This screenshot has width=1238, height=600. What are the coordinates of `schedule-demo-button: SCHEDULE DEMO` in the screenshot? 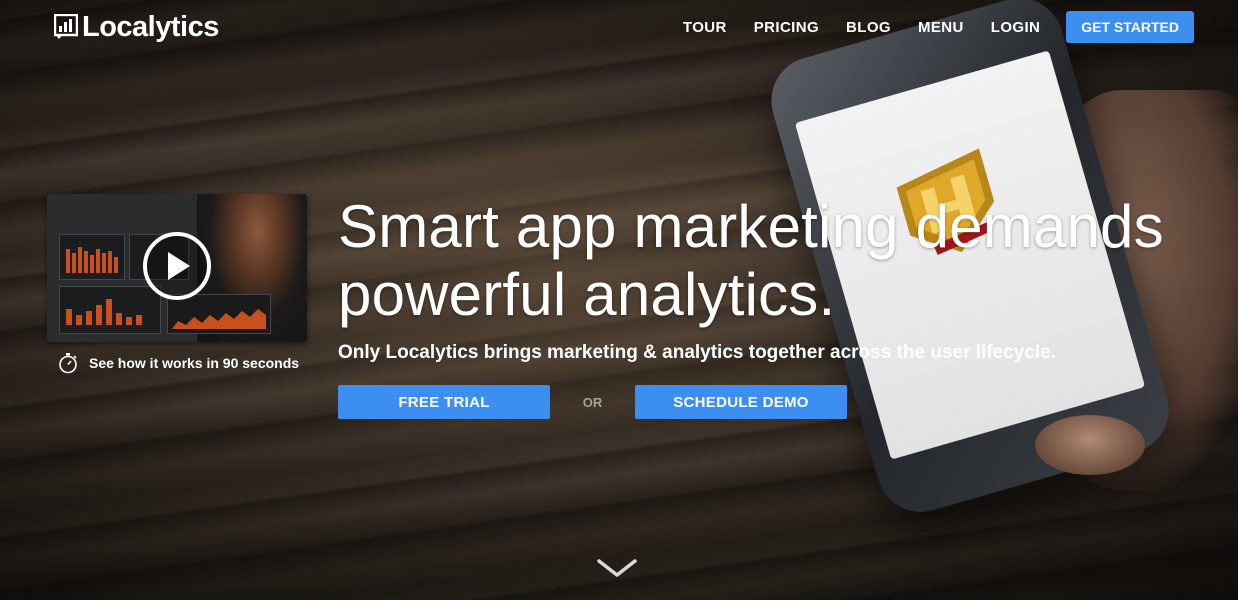 It's located at (741, 402).